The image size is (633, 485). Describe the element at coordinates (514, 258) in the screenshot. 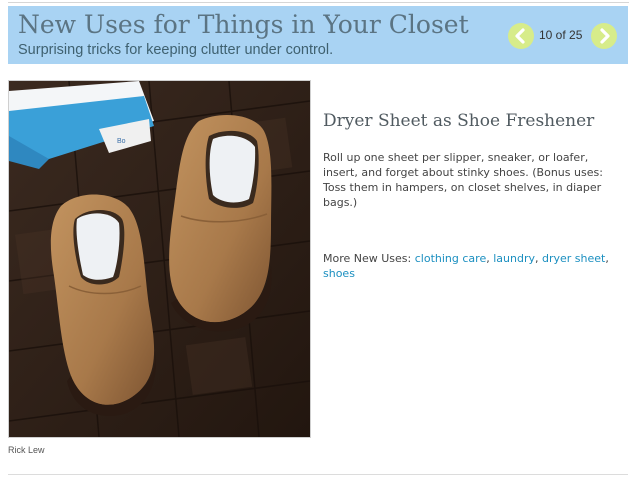

I see `tag-link-laundry: laundry` at that location.